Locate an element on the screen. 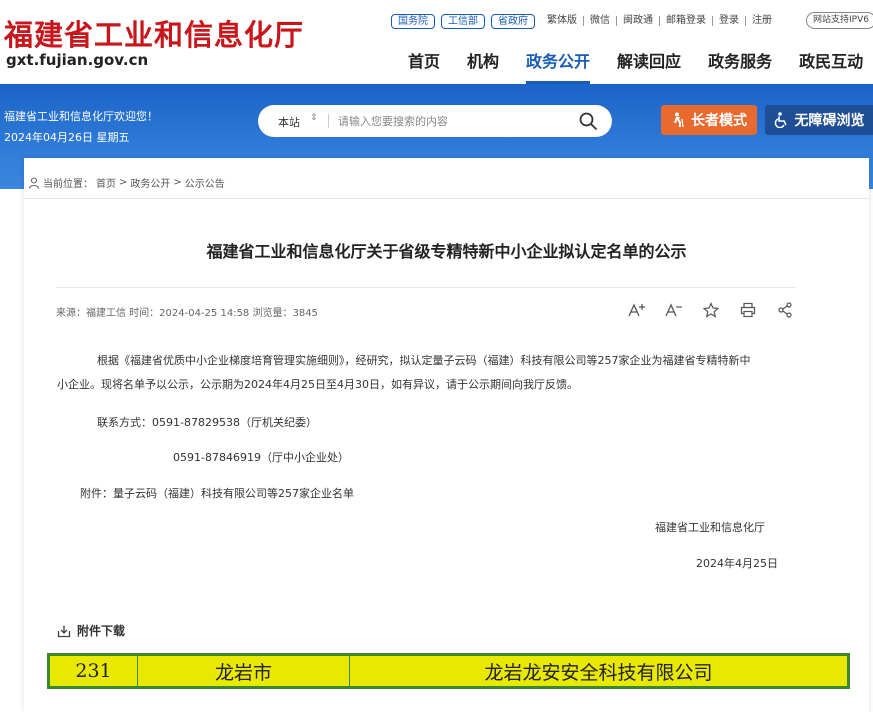 This screenshot has height=712, width=873. search-divider is located at coordinates (328, 121).